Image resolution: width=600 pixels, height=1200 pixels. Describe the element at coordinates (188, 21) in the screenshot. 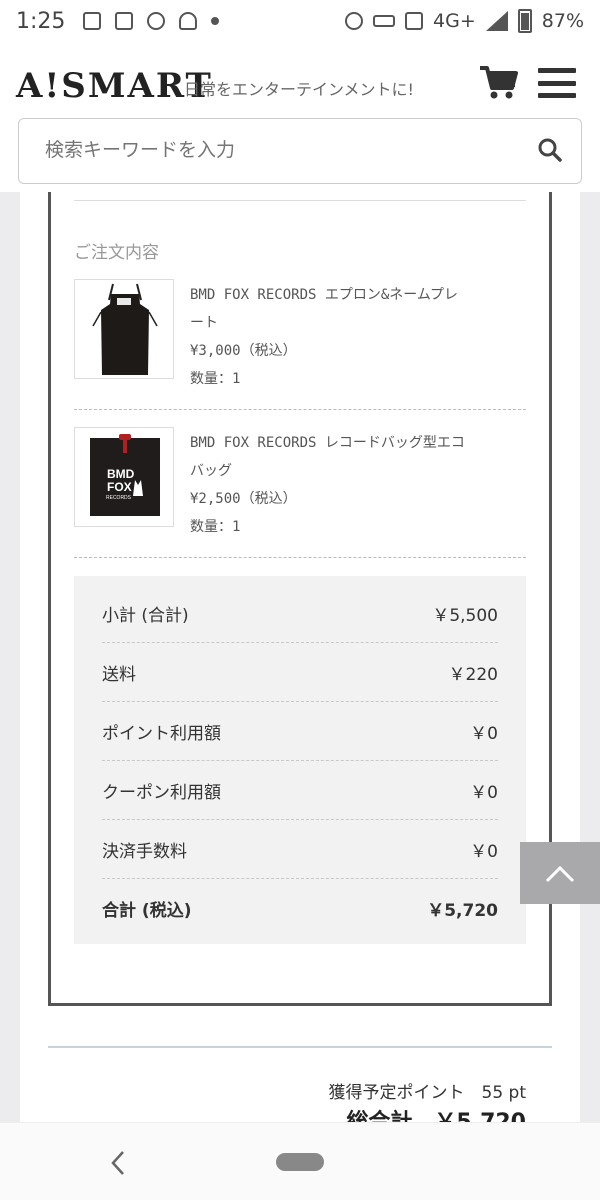

I see `lightbulb-icon` at that location.